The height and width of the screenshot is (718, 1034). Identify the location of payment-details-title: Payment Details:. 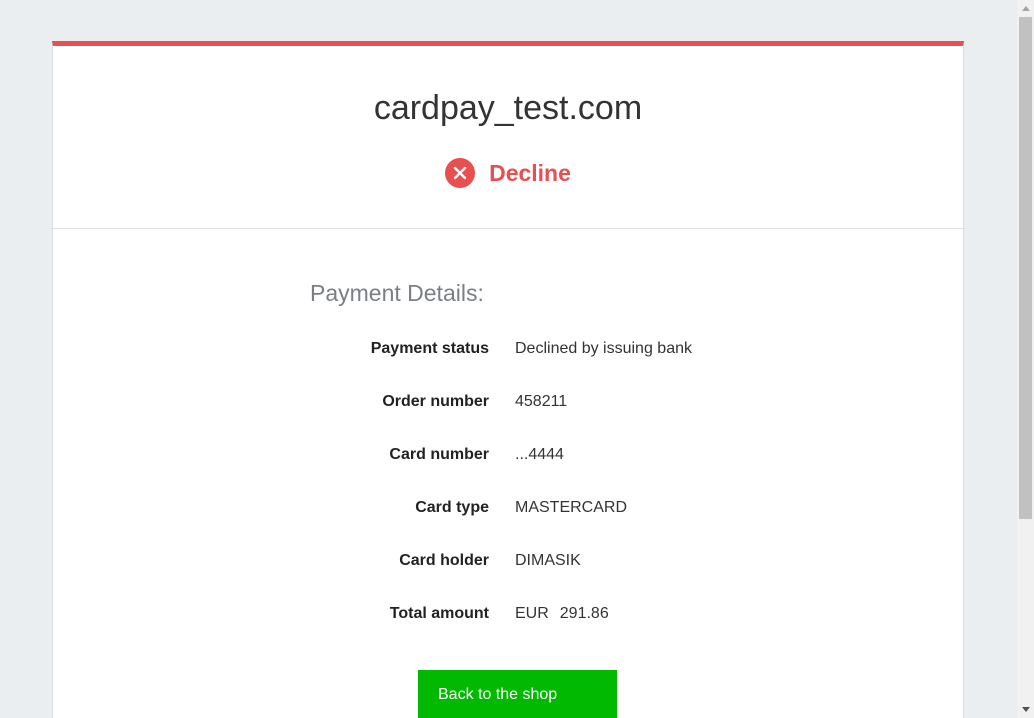
(397, 293).